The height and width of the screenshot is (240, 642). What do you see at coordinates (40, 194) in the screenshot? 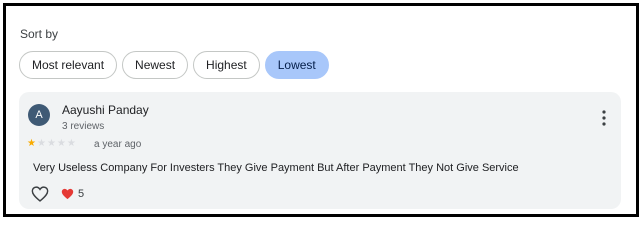
I see `heart-outline-icon` at bounding box center [40, 194].